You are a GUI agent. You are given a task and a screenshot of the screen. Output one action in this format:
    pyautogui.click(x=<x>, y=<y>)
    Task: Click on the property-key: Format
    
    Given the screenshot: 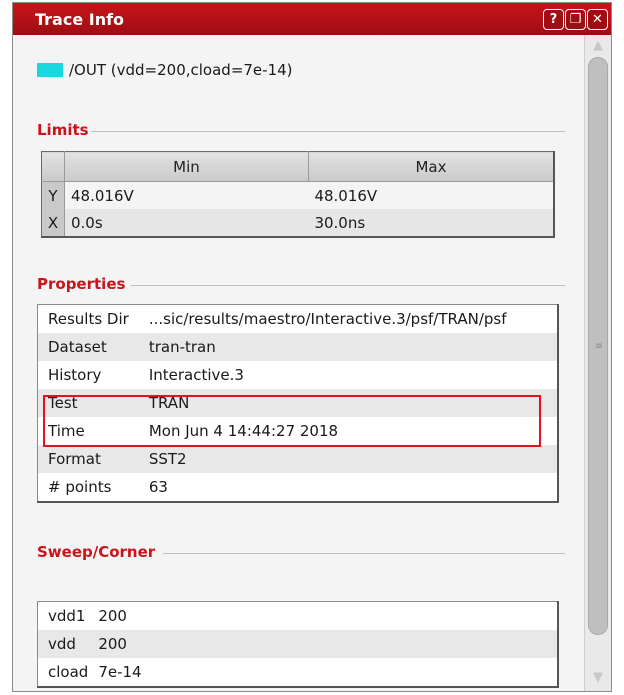 What is the action you would take?
    pyautogui.click(x=88, y=459)
    